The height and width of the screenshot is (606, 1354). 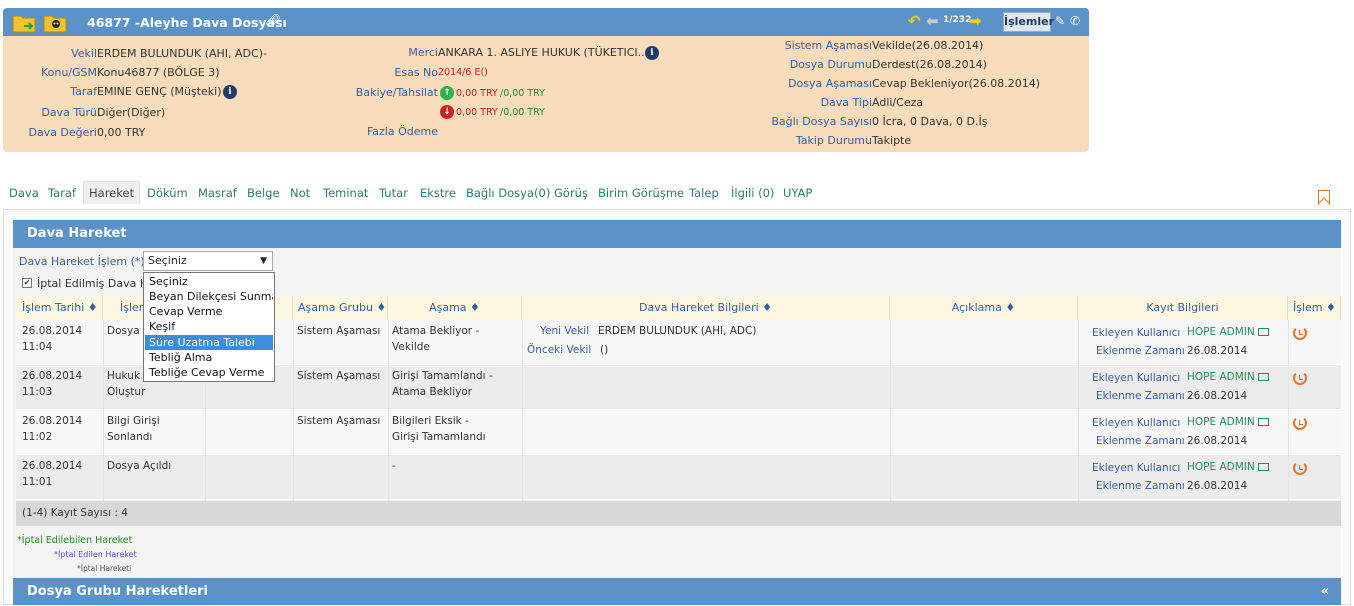 I want to click on up-arrow-icon: ↑, so click(x=447, y=93).